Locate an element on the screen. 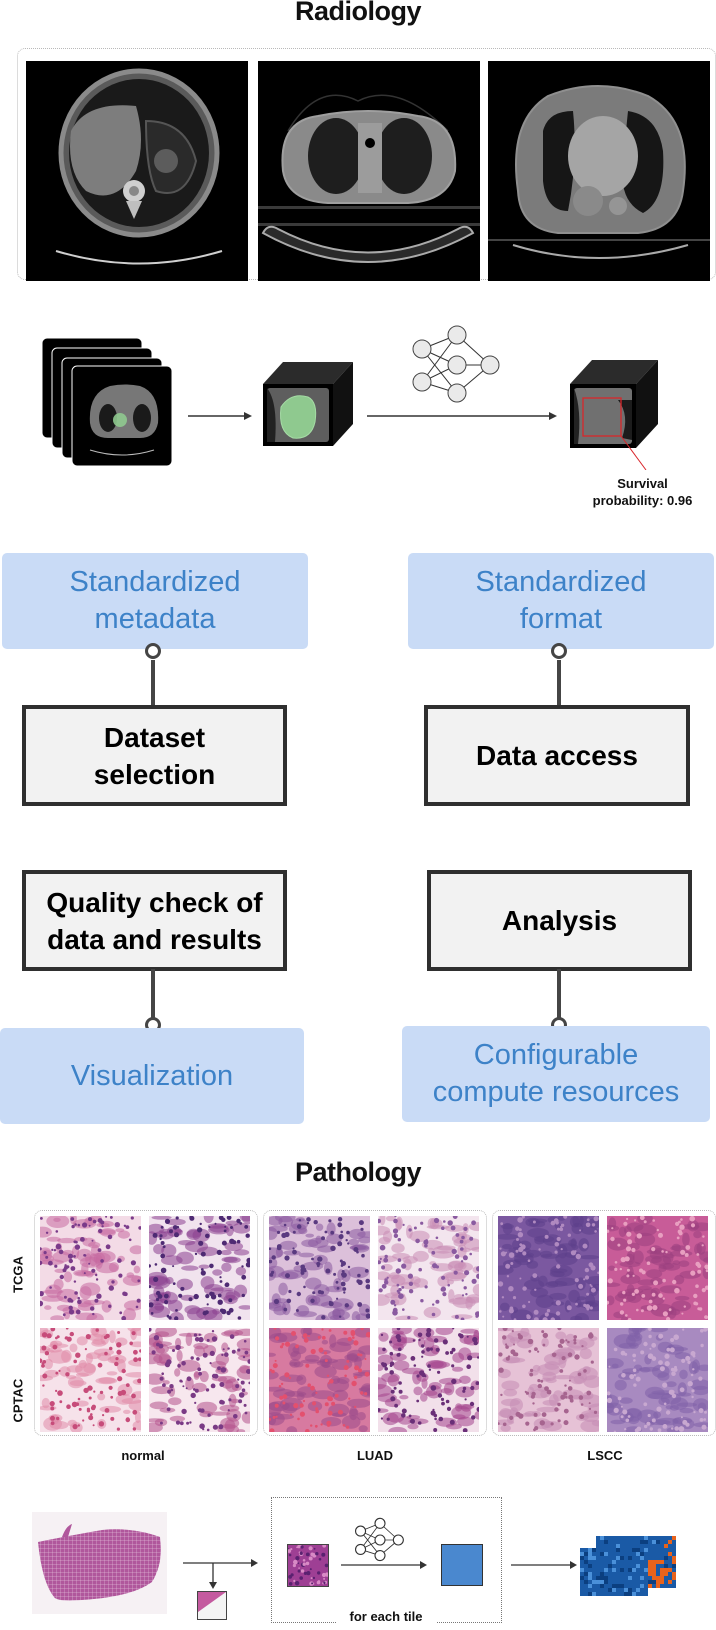 This screenshot has width=716, height=1630. connector-line is located at coordinates (559, 995).